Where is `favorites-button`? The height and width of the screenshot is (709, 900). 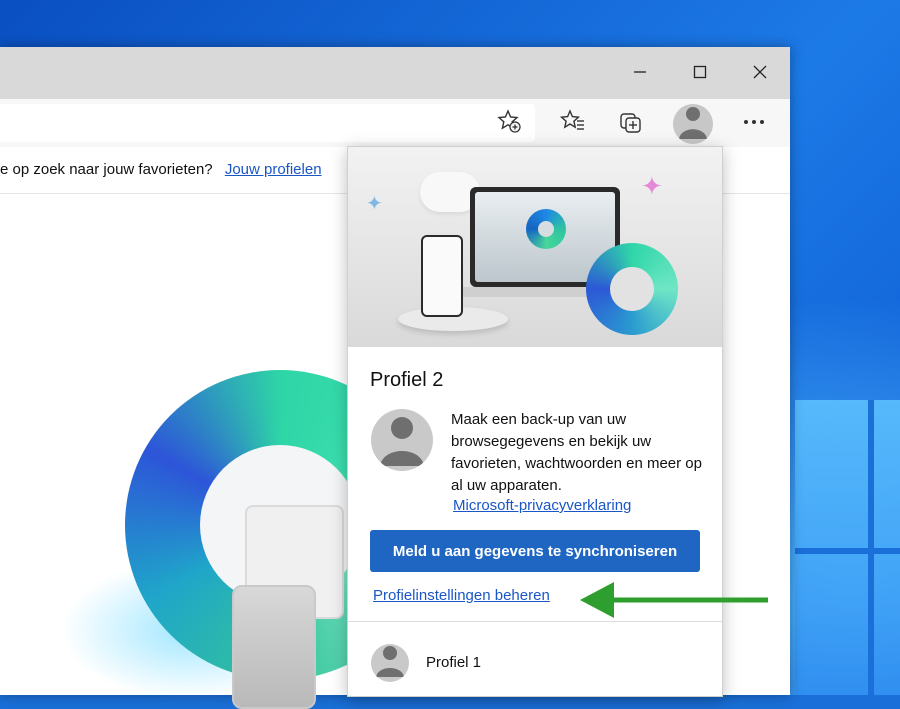 favorites-button is located at coordinates (573, 123).